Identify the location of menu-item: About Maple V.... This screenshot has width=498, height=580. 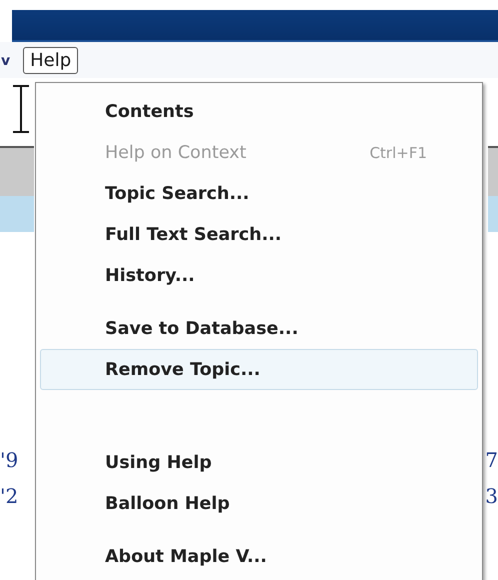
(259, 556).